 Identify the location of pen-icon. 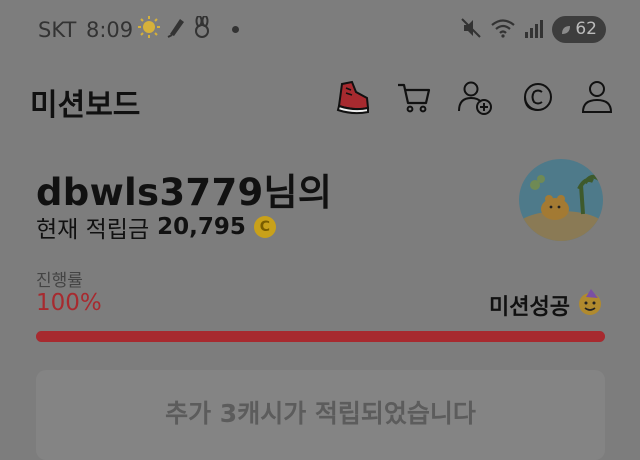
(176, 29).